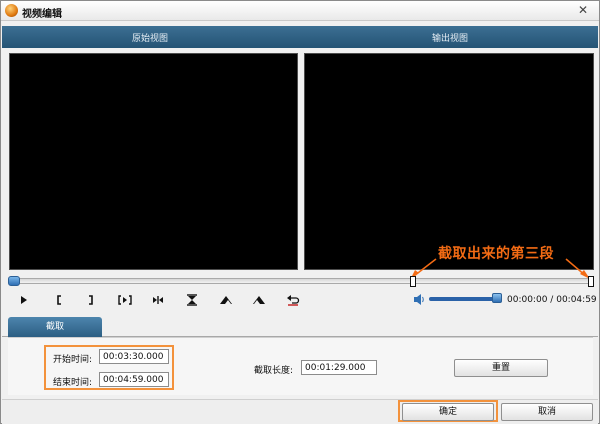 The width and height of the screenshot is (600, 424). What do you see at coordinates (59, 300) in the screenshot?
I see `mark-in-bracket-icon` at bounding box center [59, 300].